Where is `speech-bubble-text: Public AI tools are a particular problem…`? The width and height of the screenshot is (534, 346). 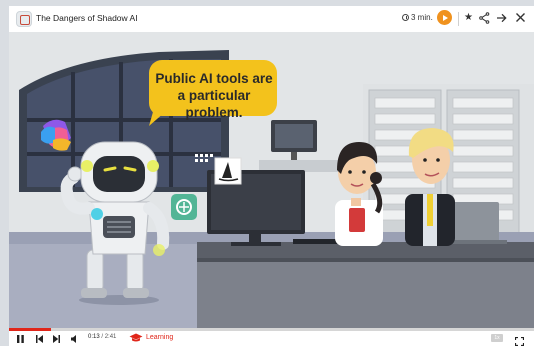
speech-bubble-text: Public AI tools are a particular problem… is located at coordinates (214, 95).